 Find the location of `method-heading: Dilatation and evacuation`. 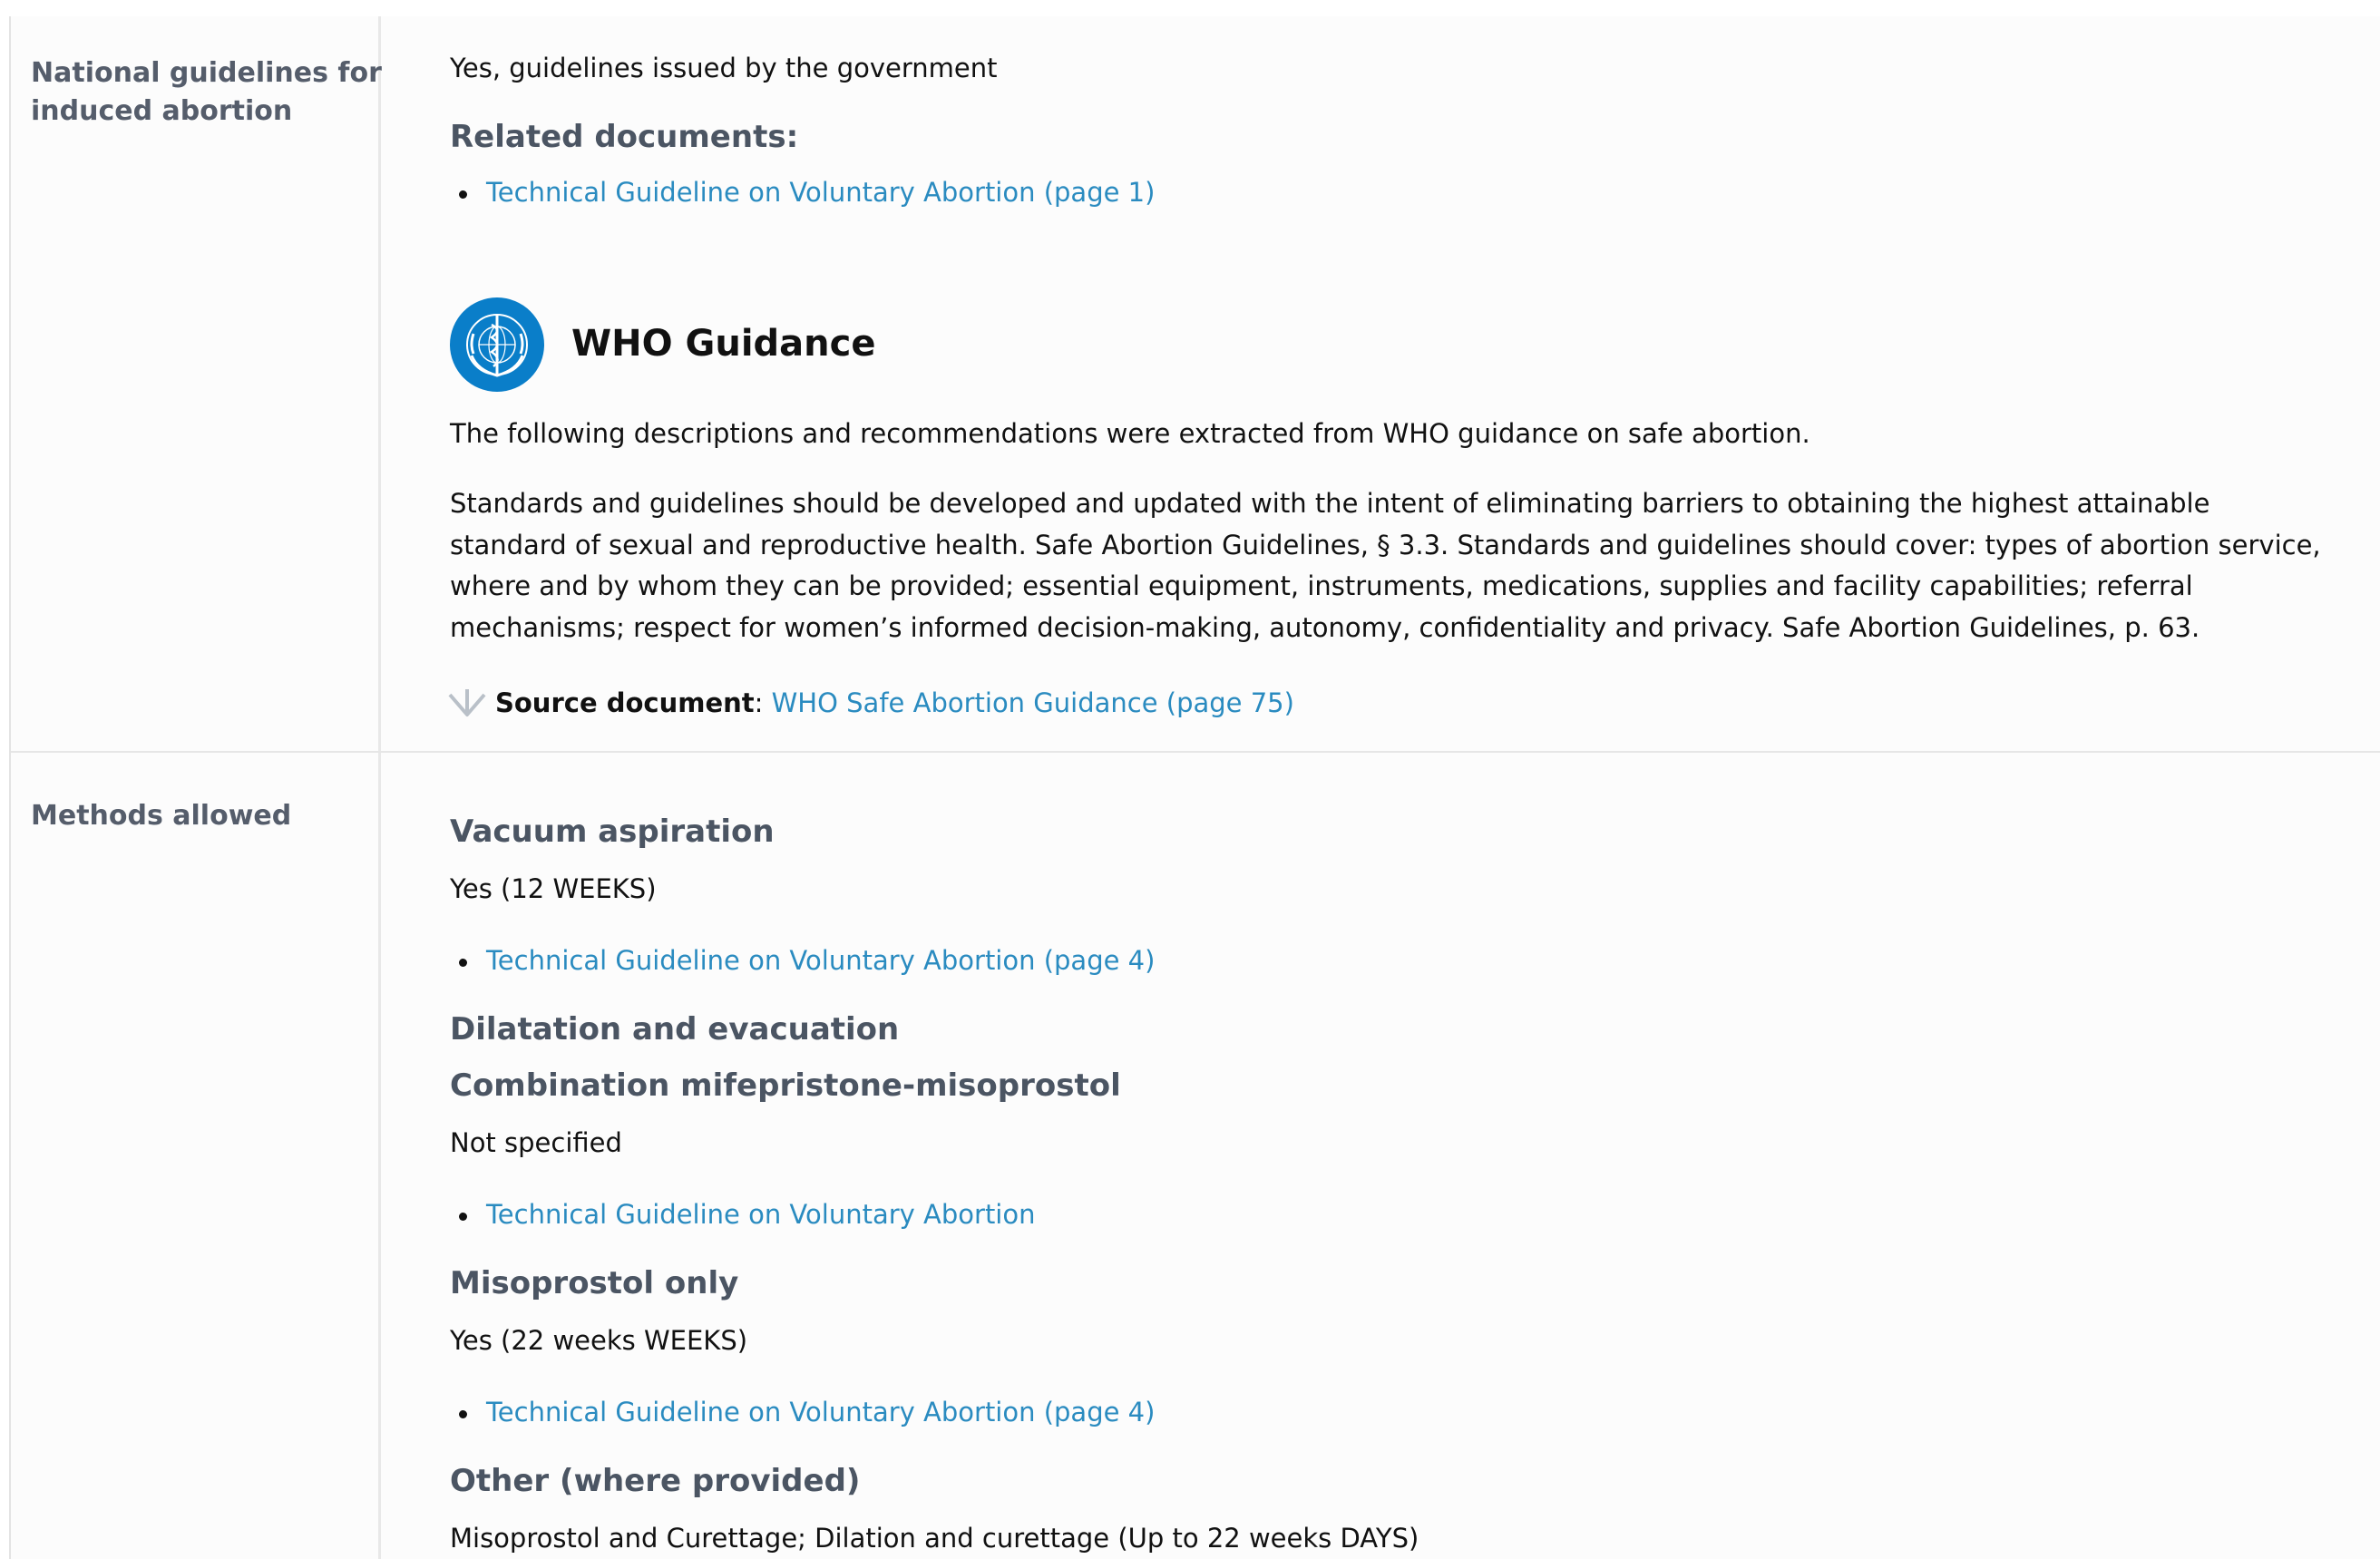

method-heading: Dilatation and evacuation is located at coordinates (675, 1029).